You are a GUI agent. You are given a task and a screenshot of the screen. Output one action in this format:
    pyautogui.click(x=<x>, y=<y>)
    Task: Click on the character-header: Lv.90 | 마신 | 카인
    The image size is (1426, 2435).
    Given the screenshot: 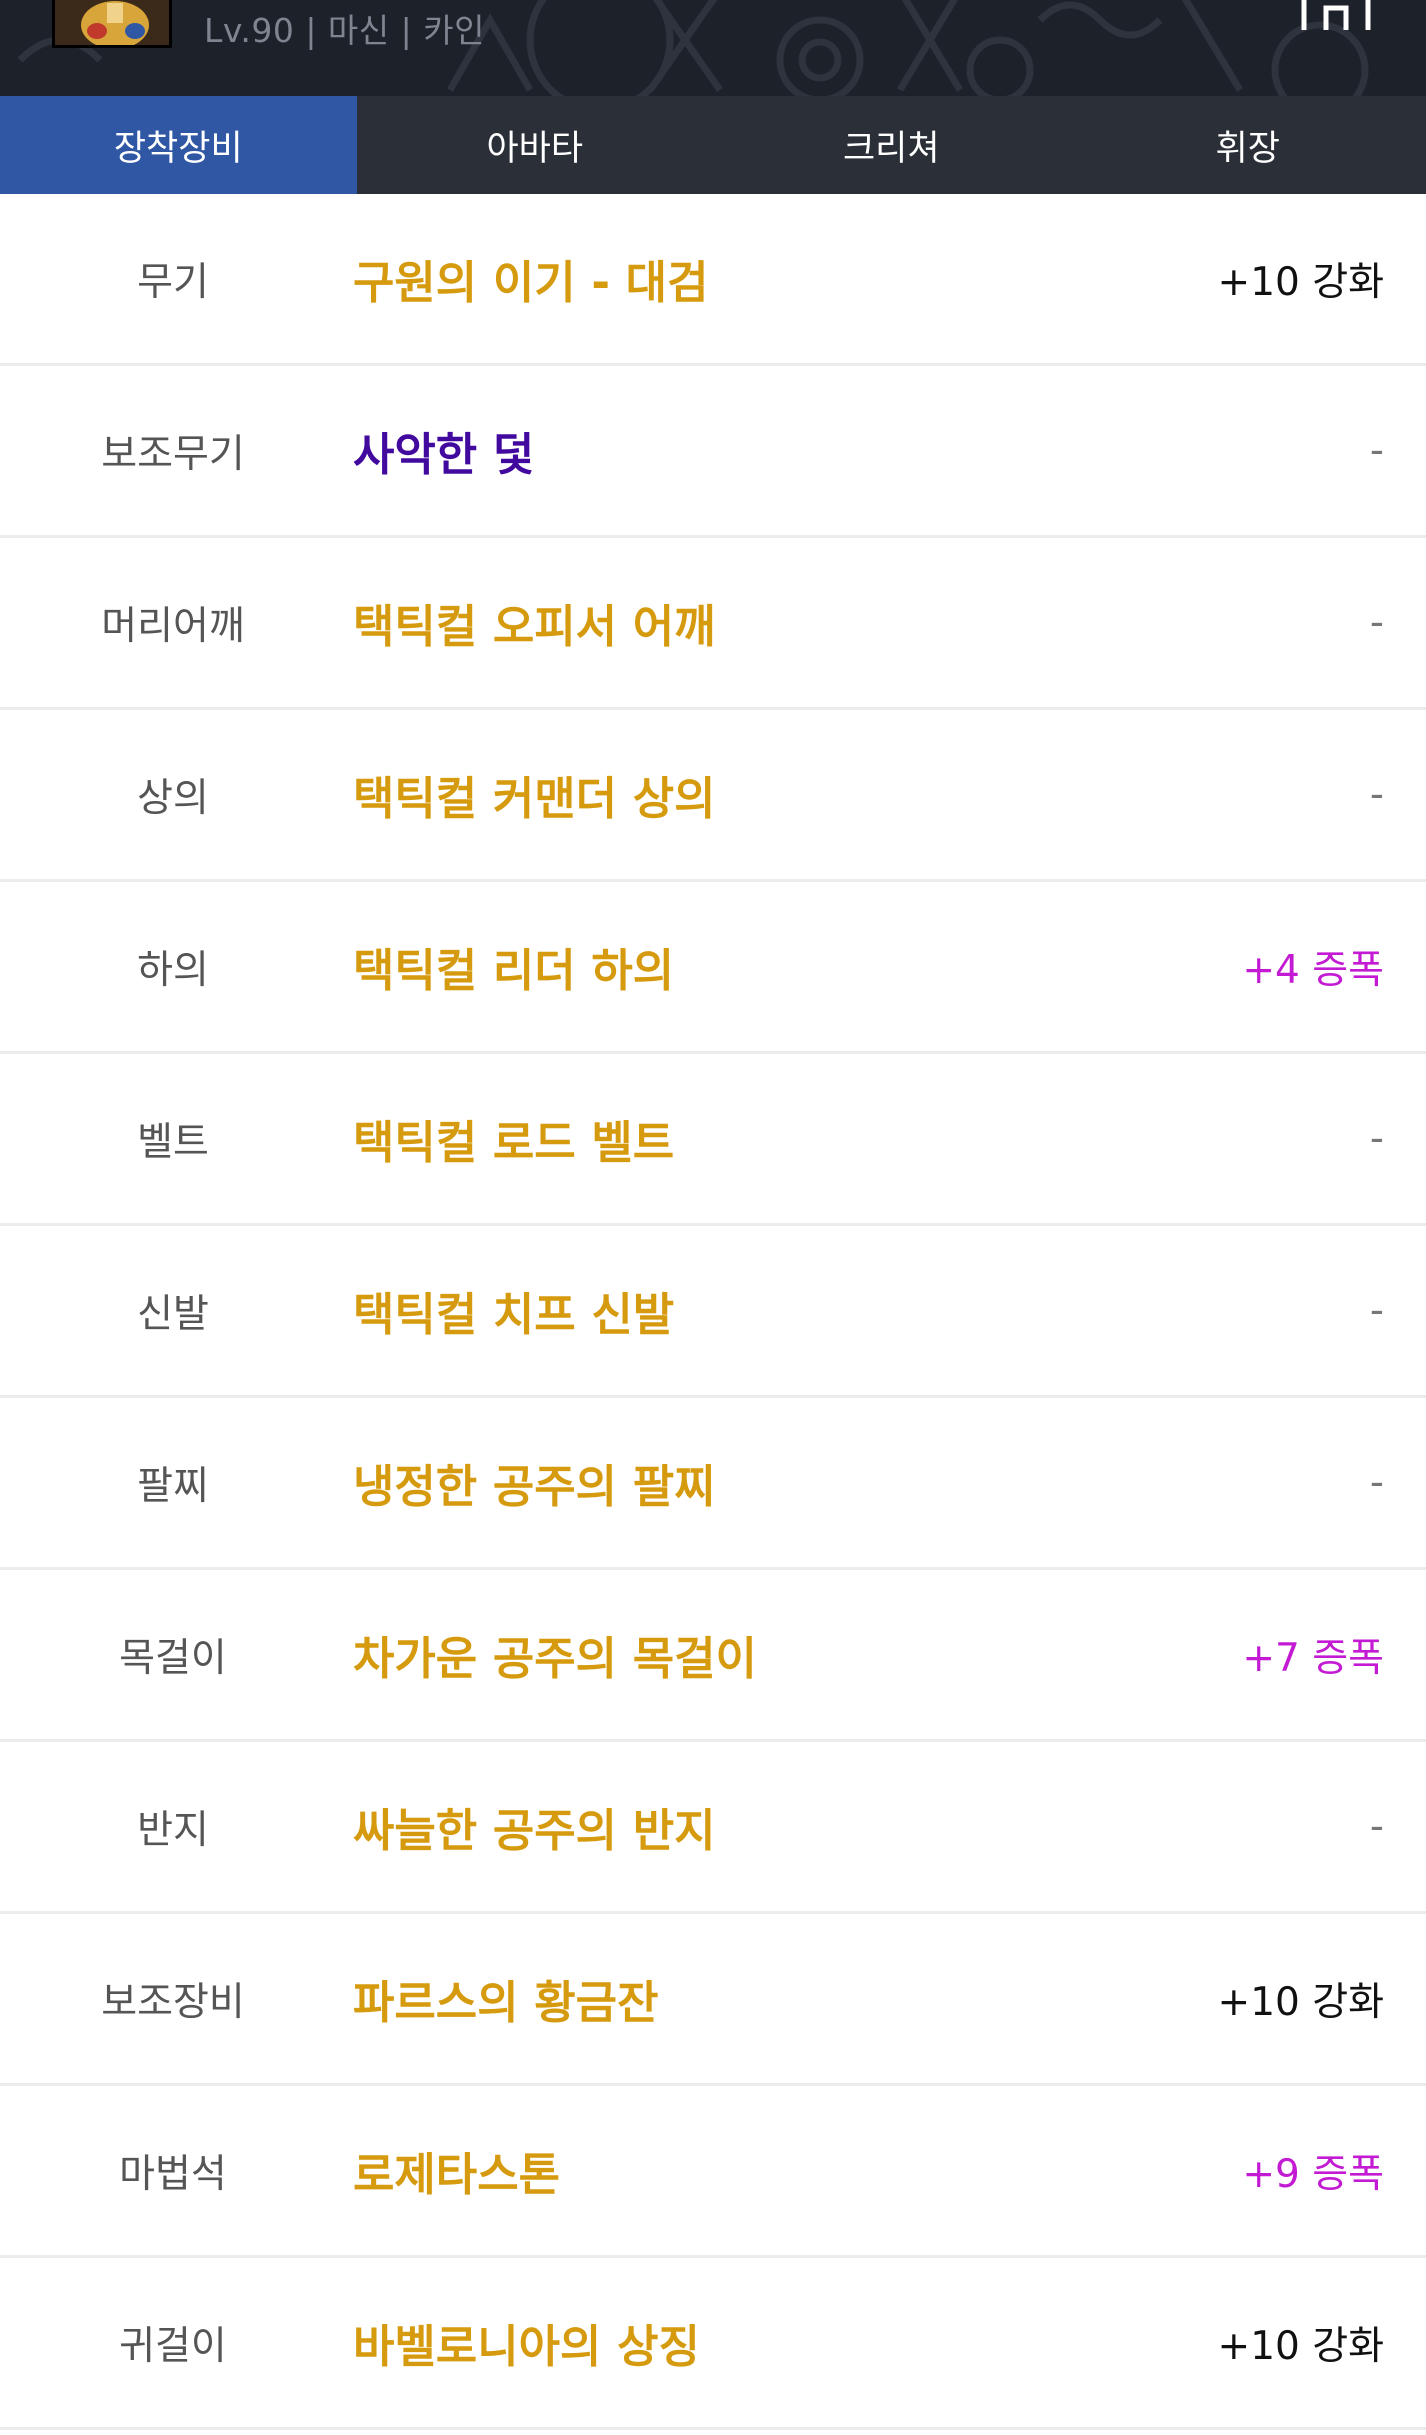 What is the action you would take?
    pyautogui.click(x=713, y=48)
    